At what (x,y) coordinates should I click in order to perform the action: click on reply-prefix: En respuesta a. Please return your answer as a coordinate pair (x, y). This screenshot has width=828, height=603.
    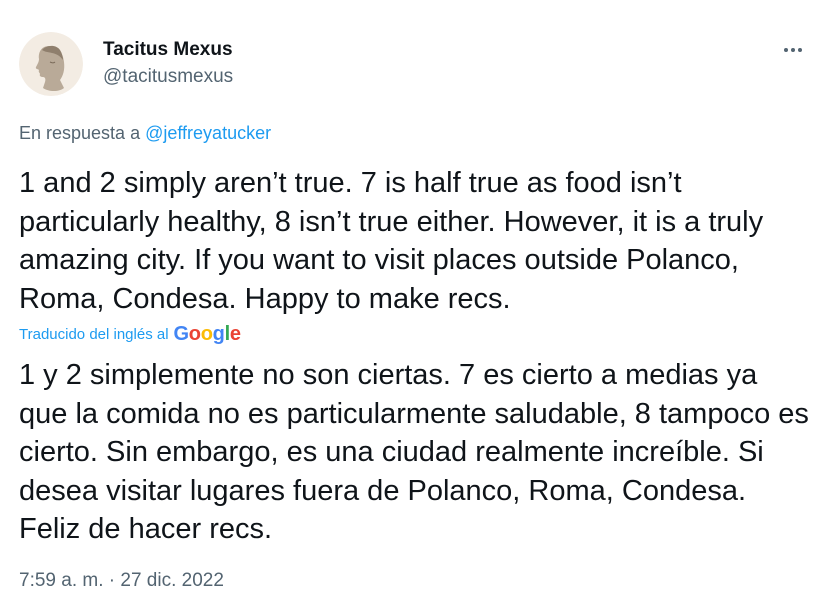
    Looking at the image, I should click on (80, 133).